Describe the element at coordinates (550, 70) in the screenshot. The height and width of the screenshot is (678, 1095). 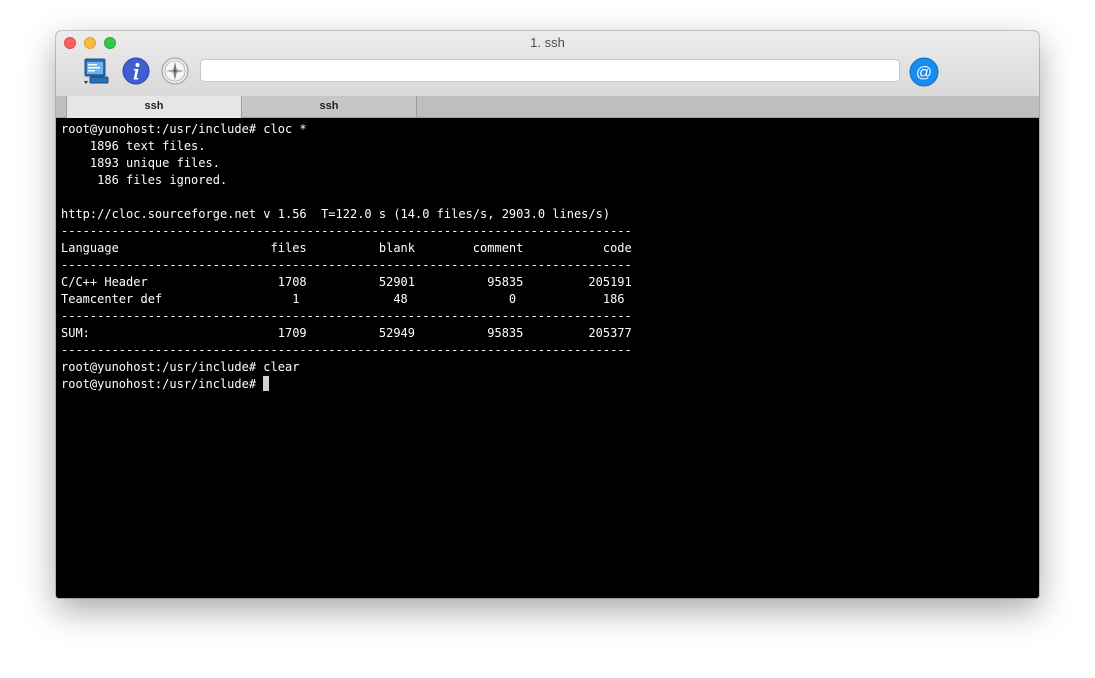
I see `address-input` at that location.